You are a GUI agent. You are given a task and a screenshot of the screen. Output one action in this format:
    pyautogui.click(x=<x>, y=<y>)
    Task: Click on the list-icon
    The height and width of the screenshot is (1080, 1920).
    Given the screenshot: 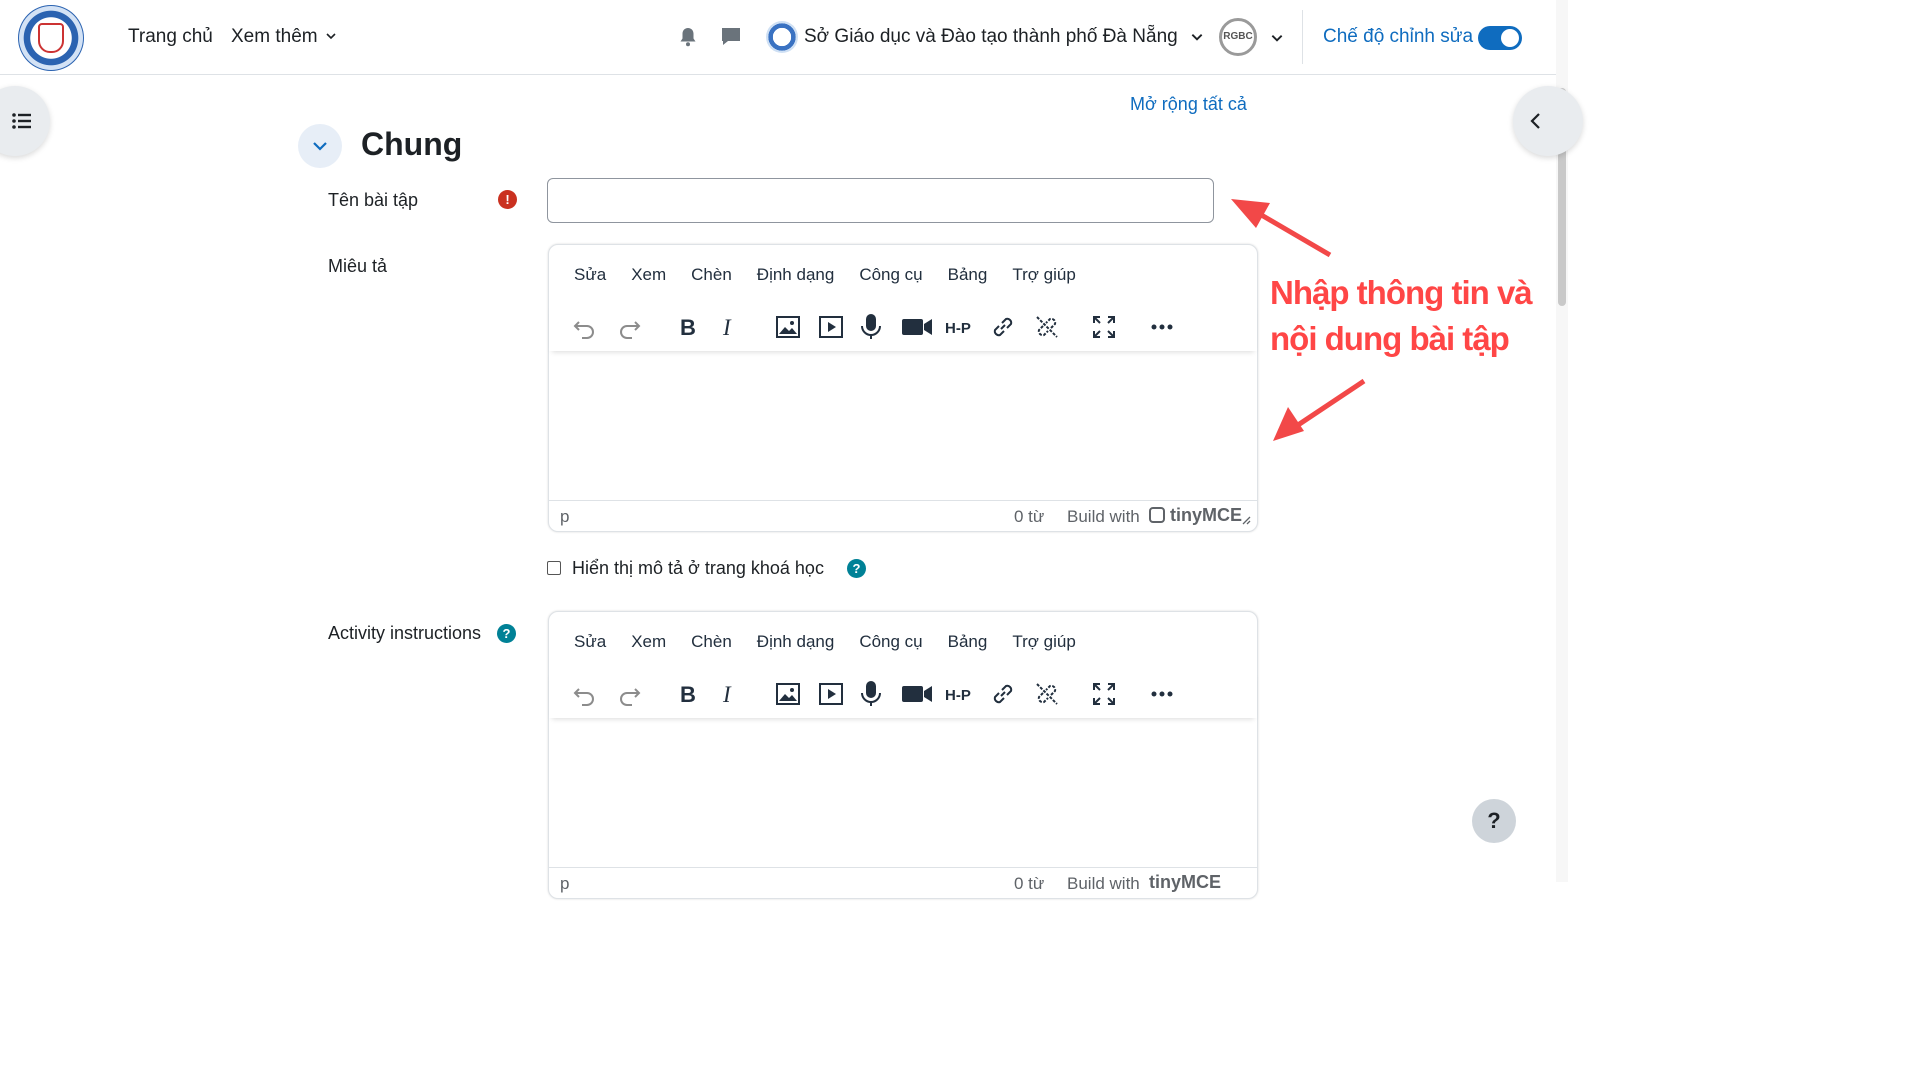 What is the action you would take?
    pyautogui.click(x=21, y=121)
    